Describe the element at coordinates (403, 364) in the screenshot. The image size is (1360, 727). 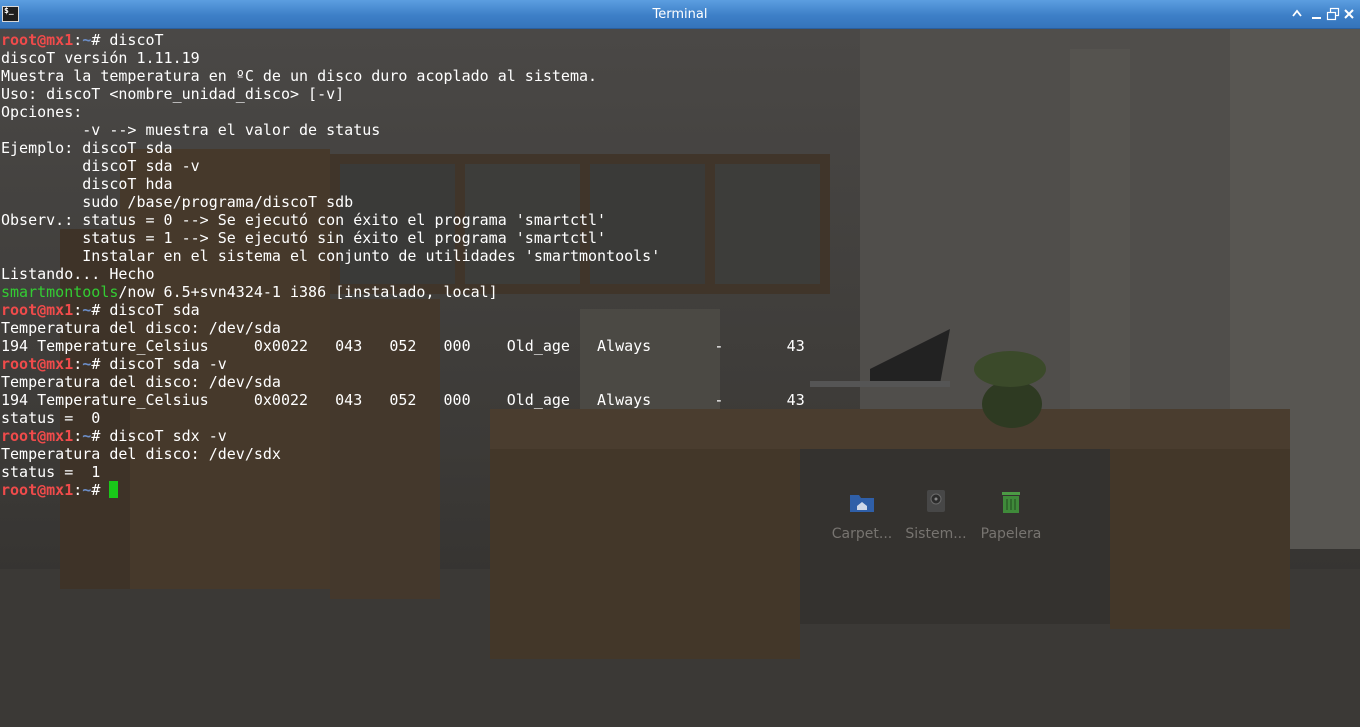
I see `prompt-line: root@mx1:~# discoT sda -v` at that location.